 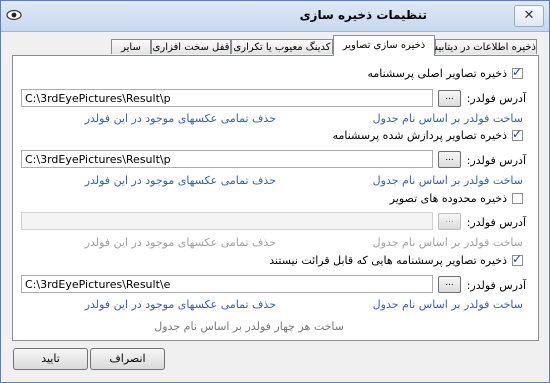 I want to click on processed-images-checkbox-row: ✓ ذخیره تصاویر پردازش شده پرسشنامه, so click(x=428, y=135).